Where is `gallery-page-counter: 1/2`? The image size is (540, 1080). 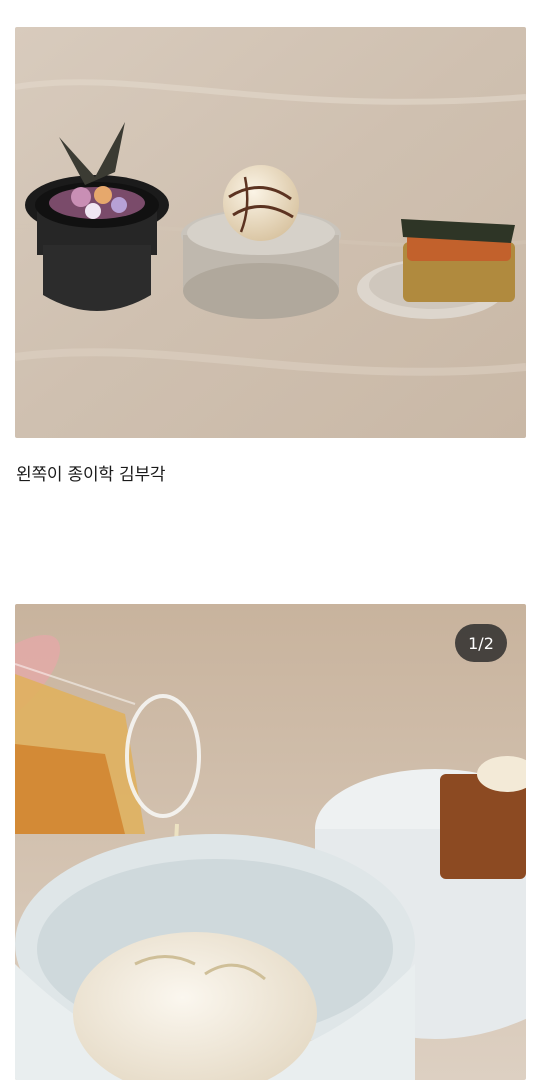 gallery-page-counter: 1/2 is located at coordinates (481, 643).